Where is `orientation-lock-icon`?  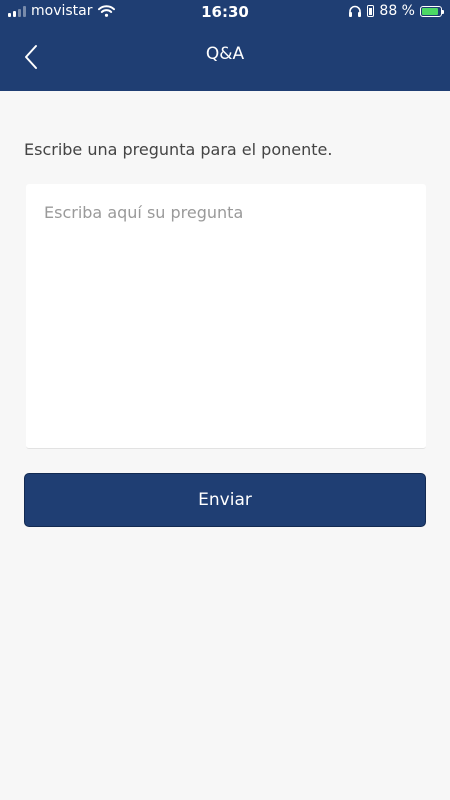 orientation-lock-icon is located at coordinates (371, 11).